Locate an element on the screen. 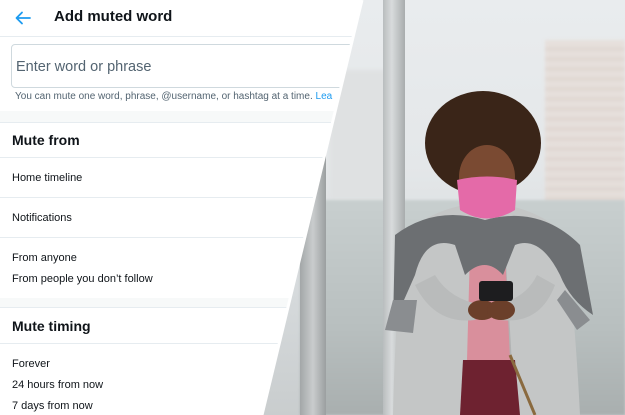 This screenshot has width=625, height=415. option-from-non-followers: From people you don’t follow is located at coordinates (82, 279).